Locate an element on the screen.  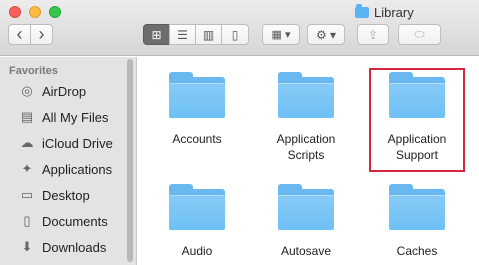
chevron-right-icon: › is located at coordinates (41, 34).